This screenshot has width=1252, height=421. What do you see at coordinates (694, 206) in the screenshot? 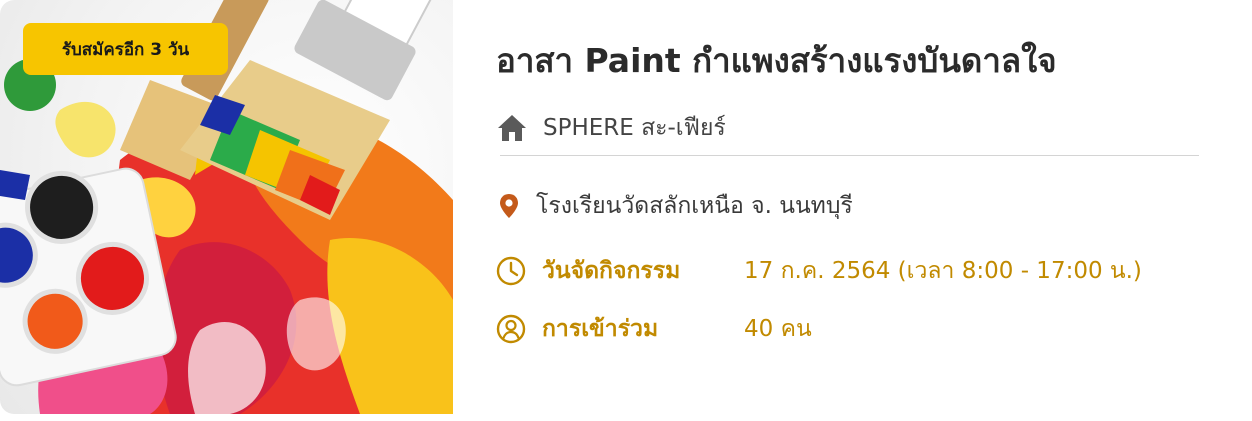
I see `location-text: โรงเรียนวัดสลักเหนือ จ. นนทบุรี` at bounding box center [694, 206].